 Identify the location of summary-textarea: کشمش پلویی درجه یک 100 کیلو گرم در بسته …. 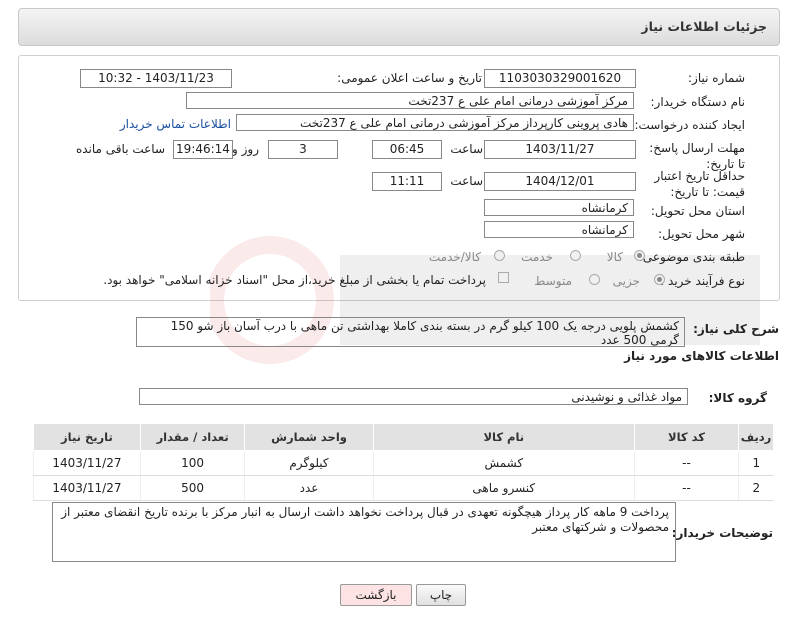
(410, 332).